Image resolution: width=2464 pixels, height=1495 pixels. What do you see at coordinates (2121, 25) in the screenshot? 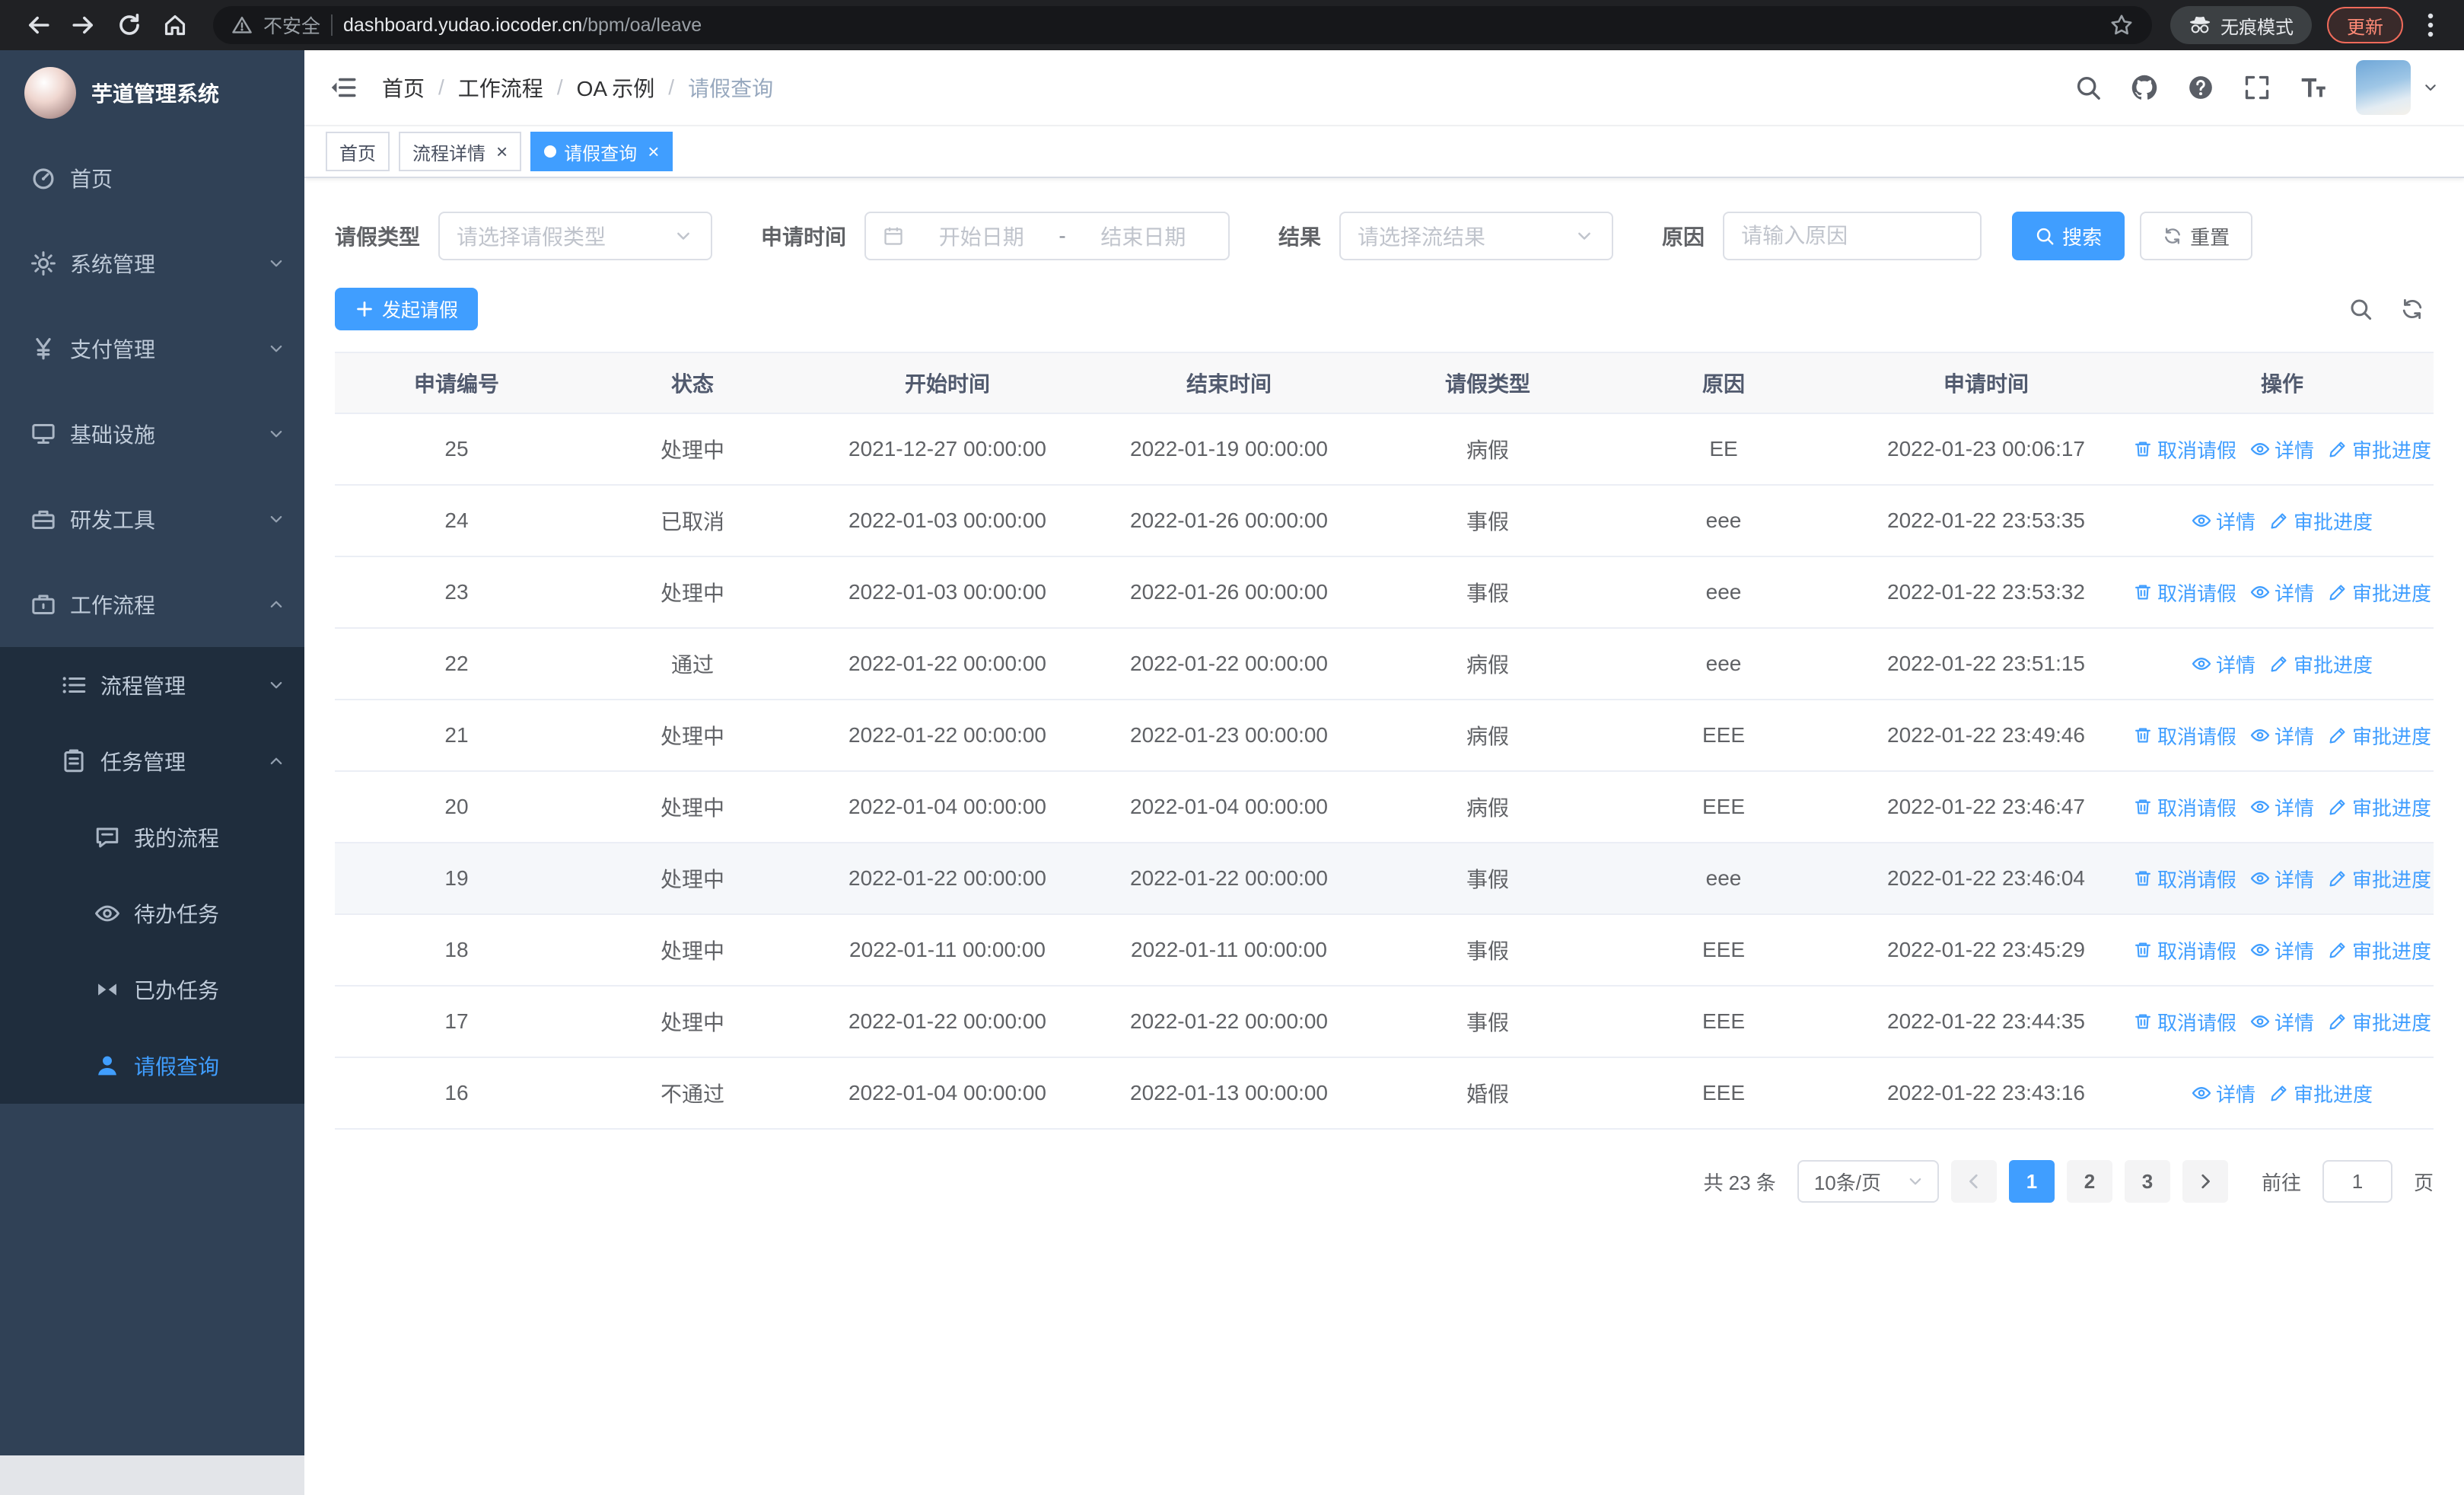
I see `bookmark-star-icon` at bounding box center [2121, 25].